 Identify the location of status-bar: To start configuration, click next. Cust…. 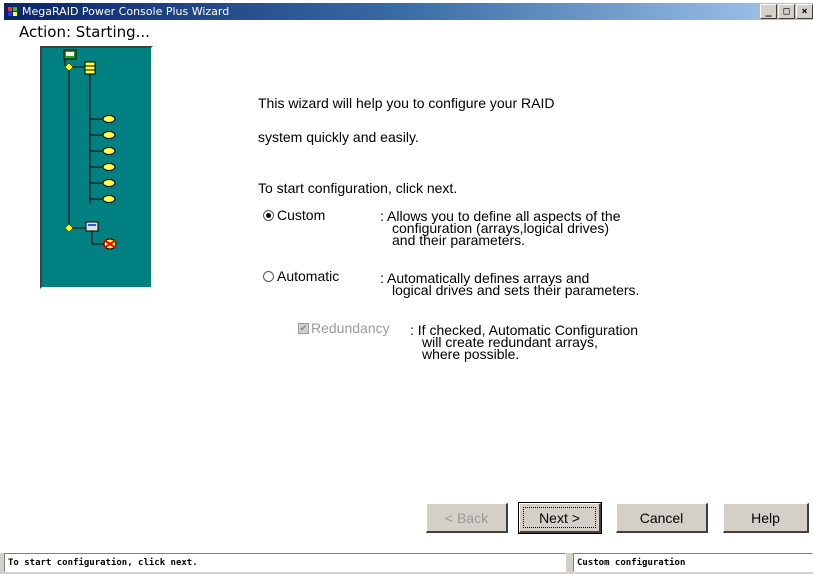
(406, 563).